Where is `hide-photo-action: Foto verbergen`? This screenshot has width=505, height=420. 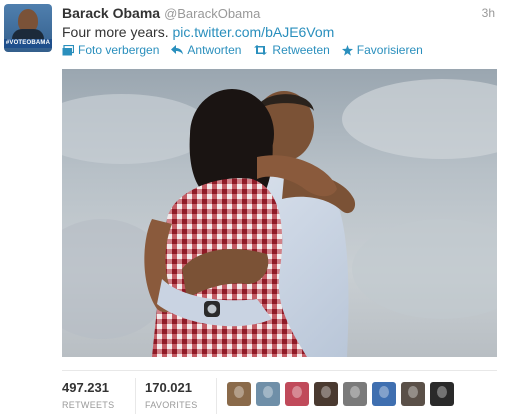
hide-photo-action: Foto verbergen is located at coordinates (110, 50).